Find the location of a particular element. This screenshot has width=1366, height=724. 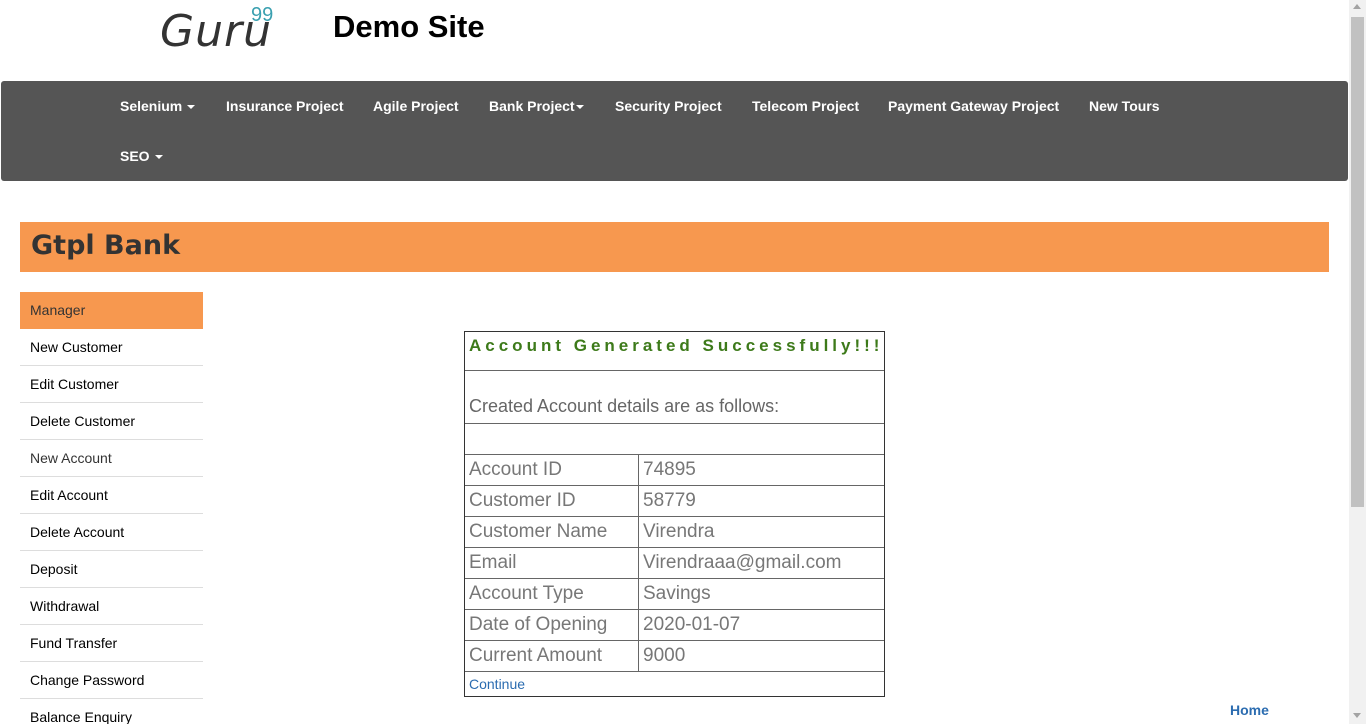

nav-item-seo: SEO is located at coordinates (141, 156).